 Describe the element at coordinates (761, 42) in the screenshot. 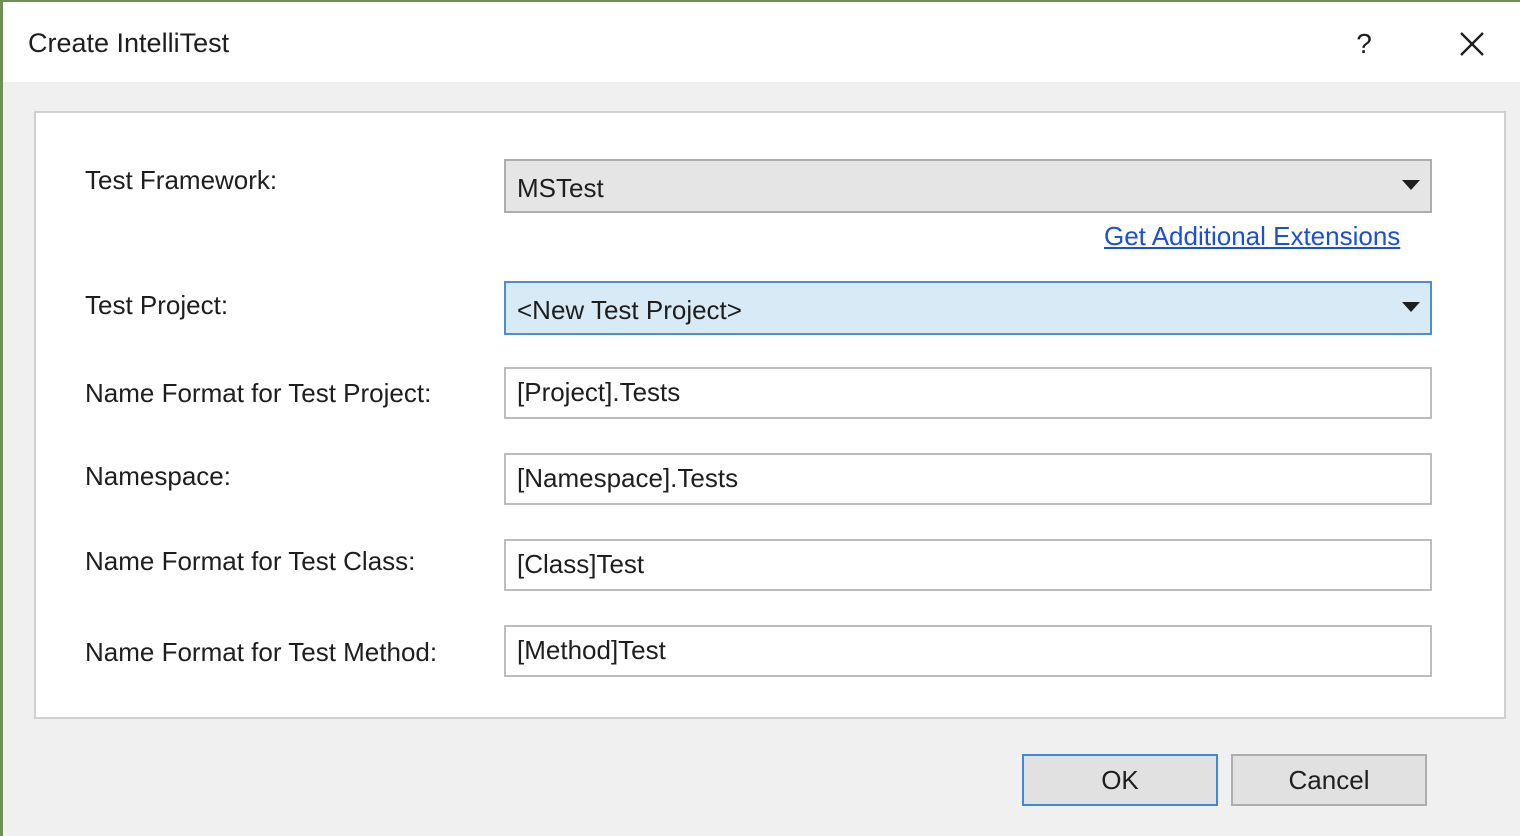

I see `title-bar: Create IntelliTest ?` at that location.